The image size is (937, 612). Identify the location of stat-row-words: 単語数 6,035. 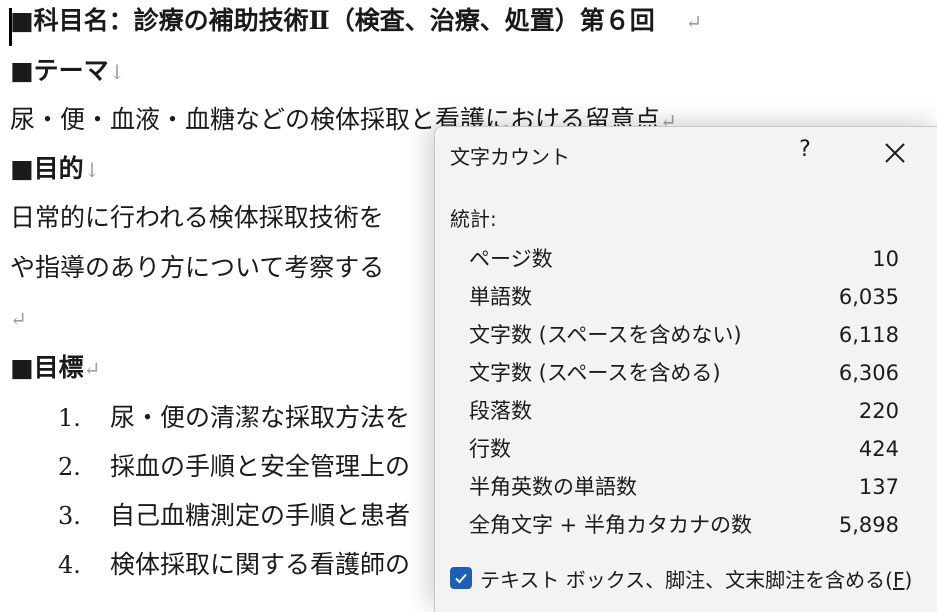
(684, 297).